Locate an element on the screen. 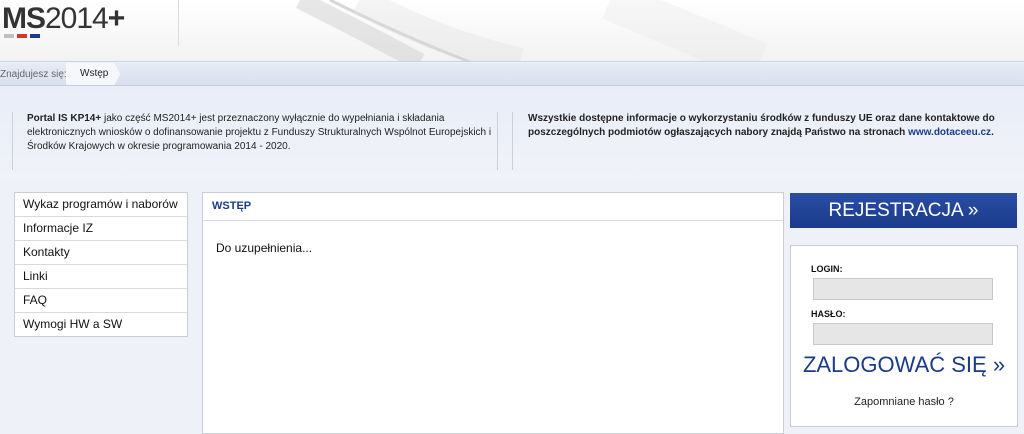 This screenshot has width=1024, height=434. main-title: WSTĘP is located at coordinates (493, 207).